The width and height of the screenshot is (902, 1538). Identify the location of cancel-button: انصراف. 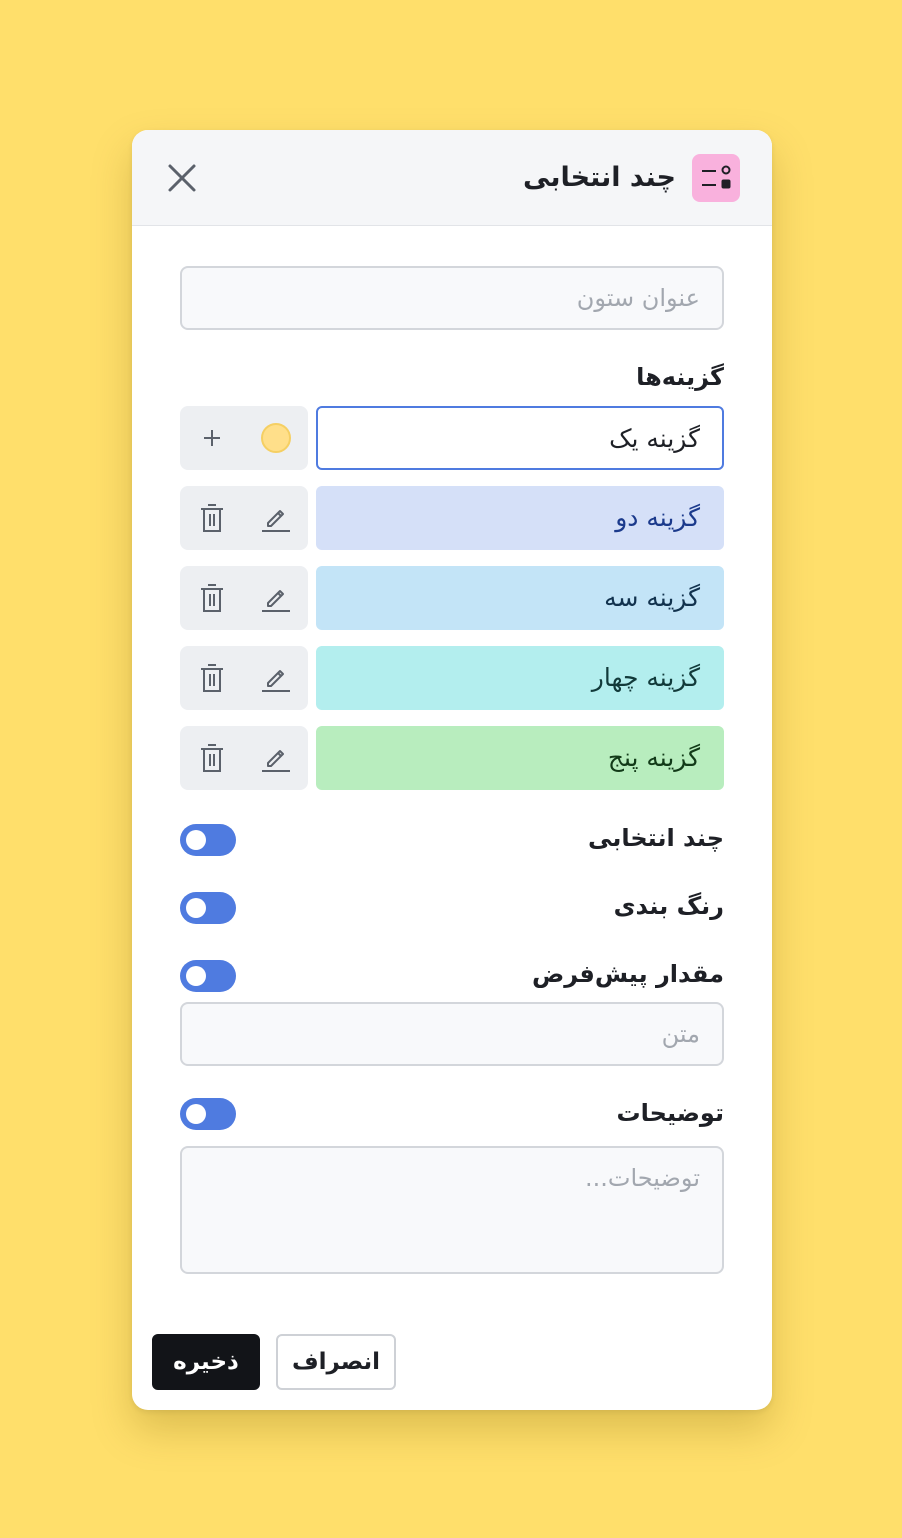
(336, 1362).